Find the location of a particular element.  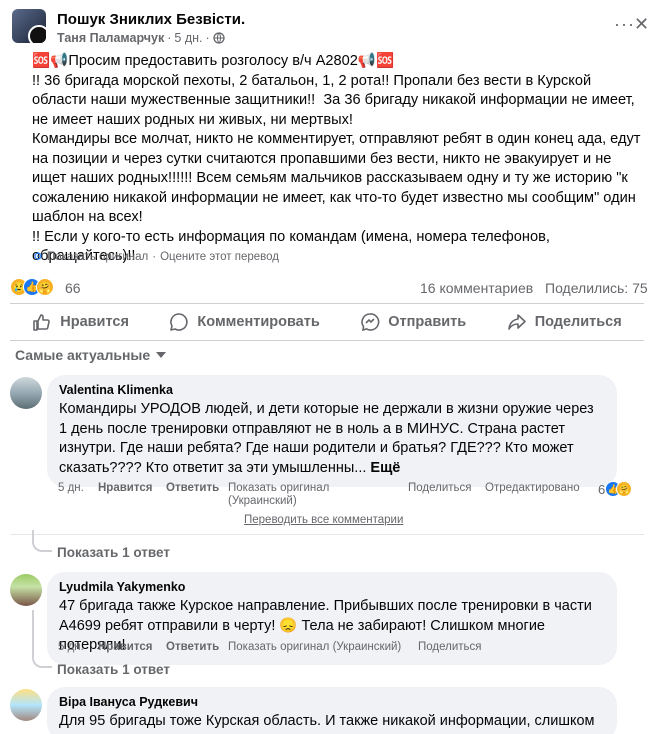

translate-all-comments-link: Переводить все комментарии is located at coordinates (323, 520).